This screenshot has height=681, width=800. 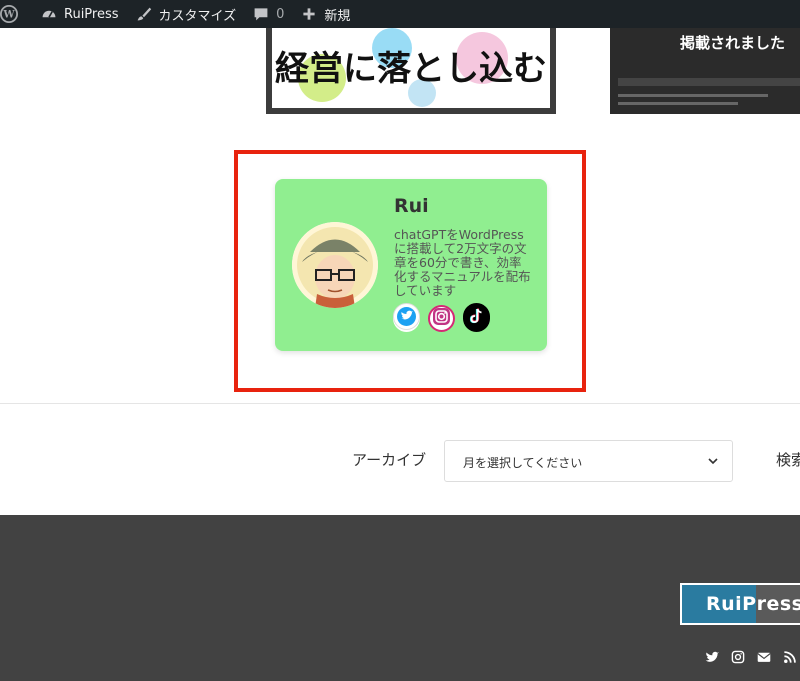 I want to click on paintbrush-icon, so click(x=144, y=14).